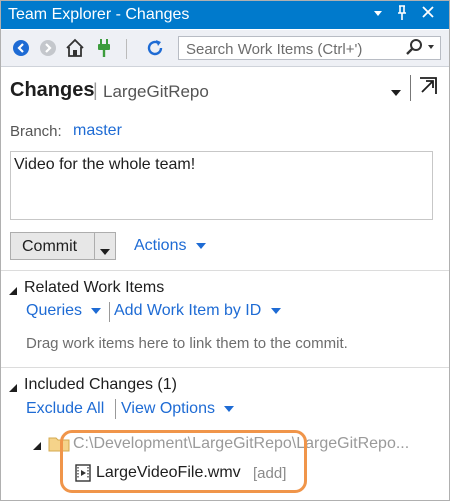 The width and height of the screenshot is (450, 501). I want to click on toolbar: Search Work Items (Ctrl+'), so click(225, 48).